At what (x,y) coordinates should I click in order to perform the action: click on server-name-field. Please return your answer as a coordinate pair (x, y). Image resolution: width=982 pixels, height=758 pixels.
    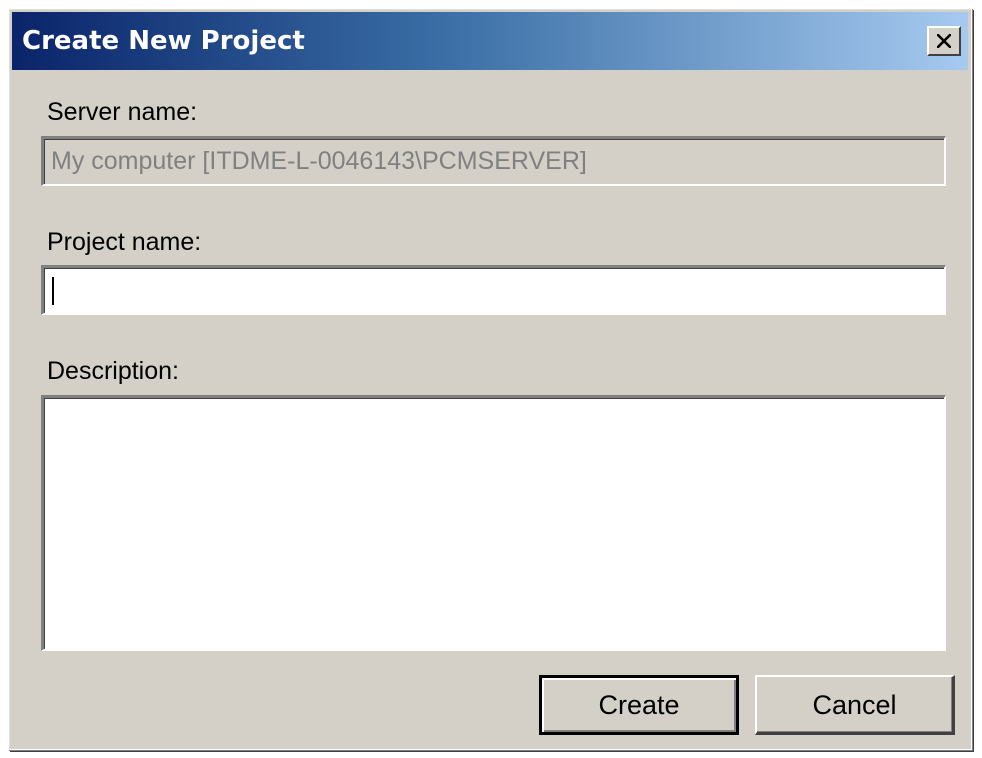
    Looking at the image, I should click on (493, 161).